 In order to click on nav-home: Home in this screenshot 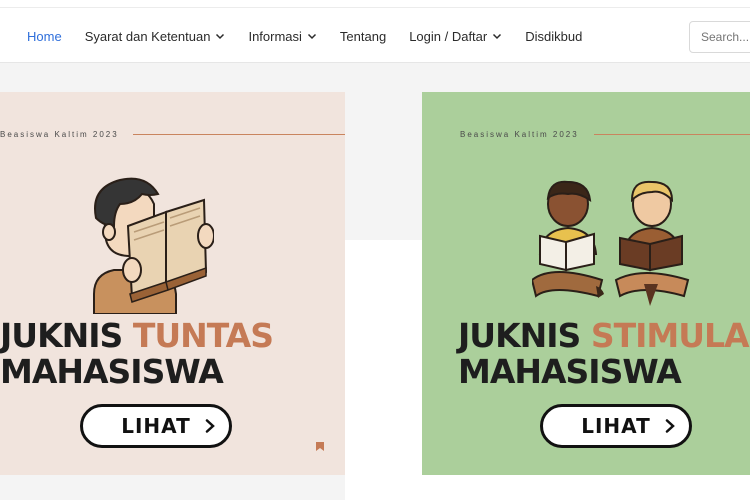, I will do `click(44, 36)`.